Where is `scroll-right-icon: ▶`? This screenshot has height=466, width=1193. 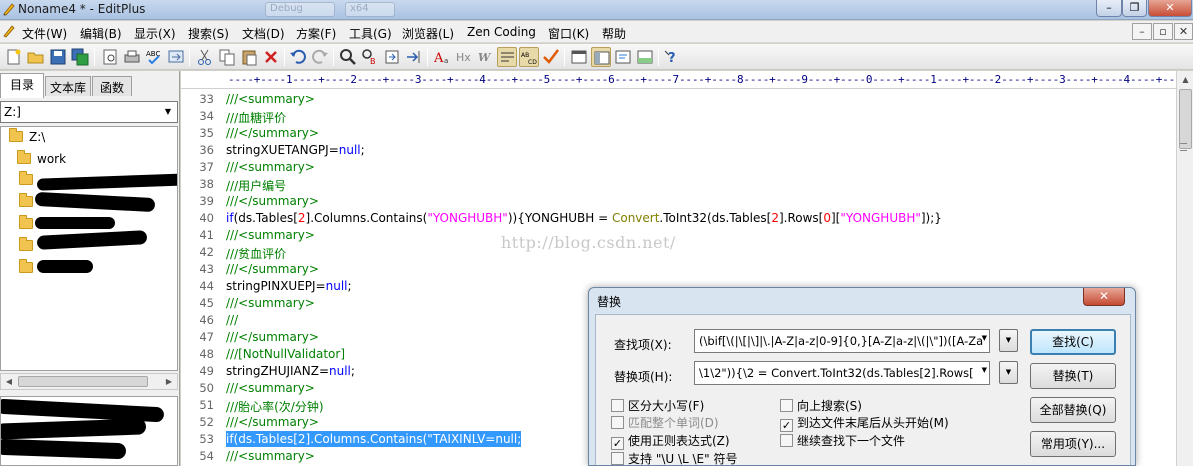
scroll-right-icon: ▶ is located at coordinates (169, 382).